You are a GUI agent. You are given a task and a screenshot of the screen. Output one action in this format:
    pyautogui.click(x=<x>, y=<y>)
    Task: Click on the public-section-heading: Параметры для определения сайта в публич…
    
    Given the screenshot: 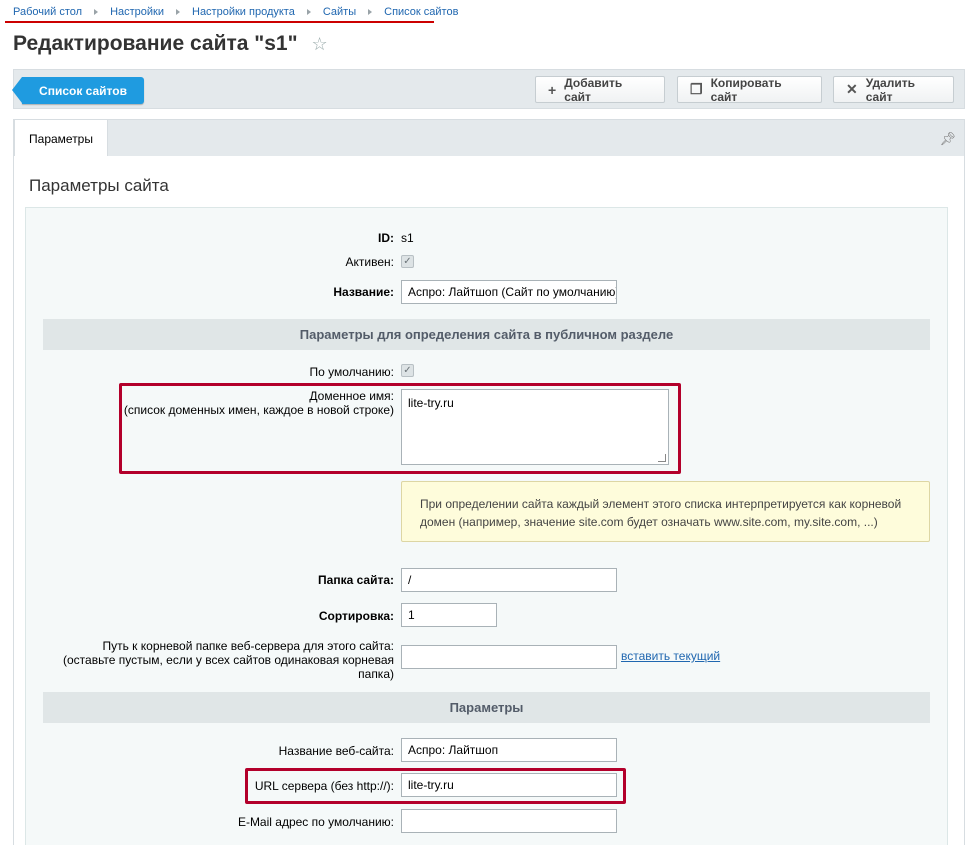 What is the action you would take?
    pyautogui.click(x=486, y=334)
    